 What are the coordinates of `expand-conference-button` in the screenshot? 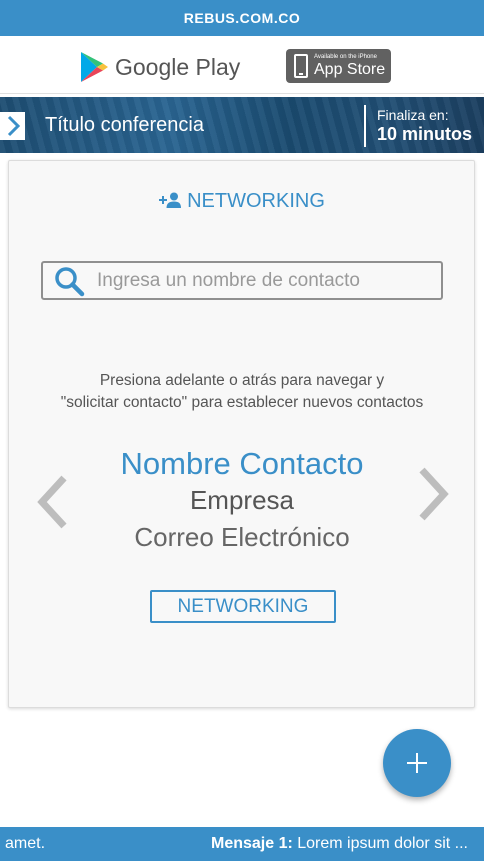 It's located at (12, 126).